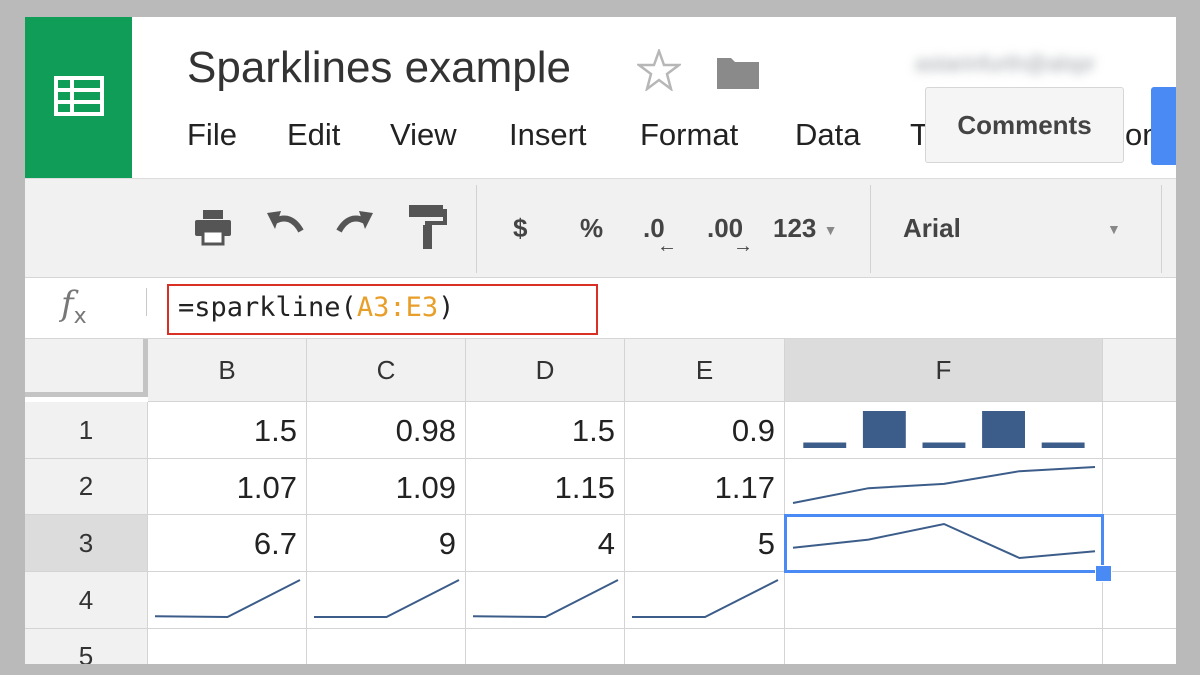 The height and width of the screenshot is (675, 1200). Describe the element at coordinates (705, 430) in the screenshot. I see `cell-e1: 0.9` at that location.